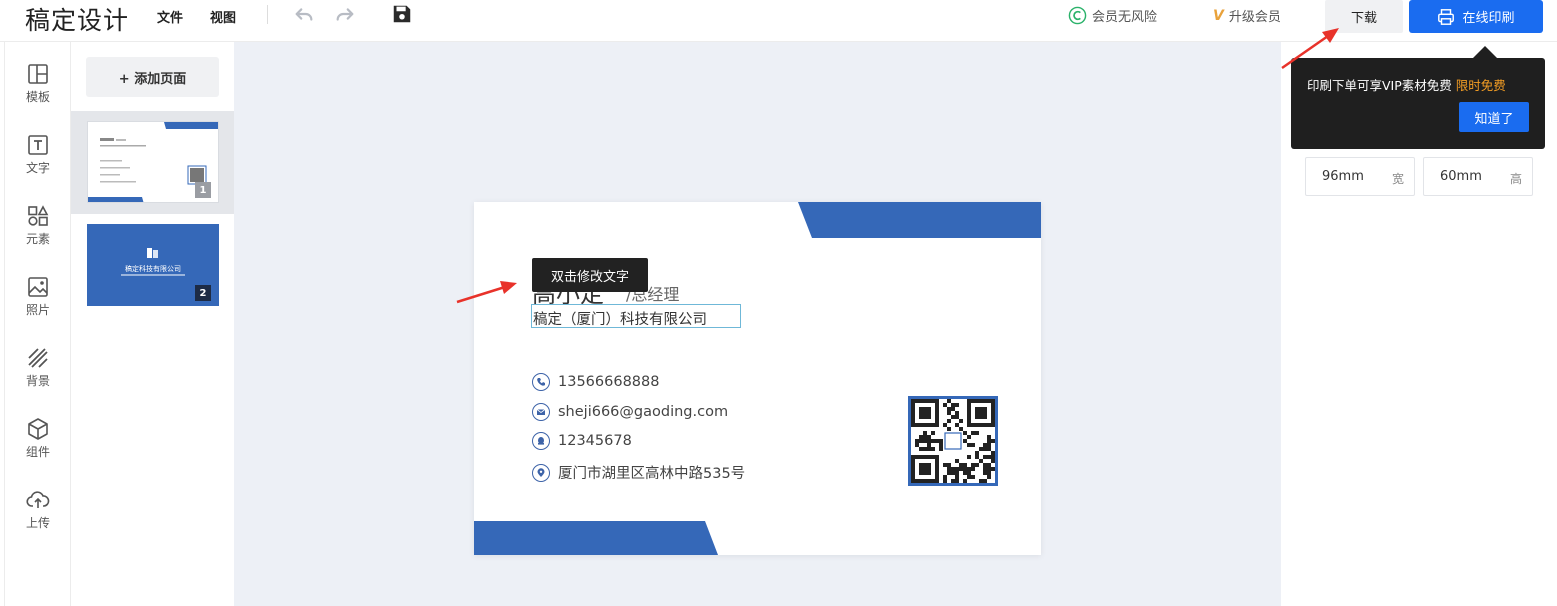 The height and width of the screenshot is (606, 1557). I want to click on upload-icon, so click(38, 499).